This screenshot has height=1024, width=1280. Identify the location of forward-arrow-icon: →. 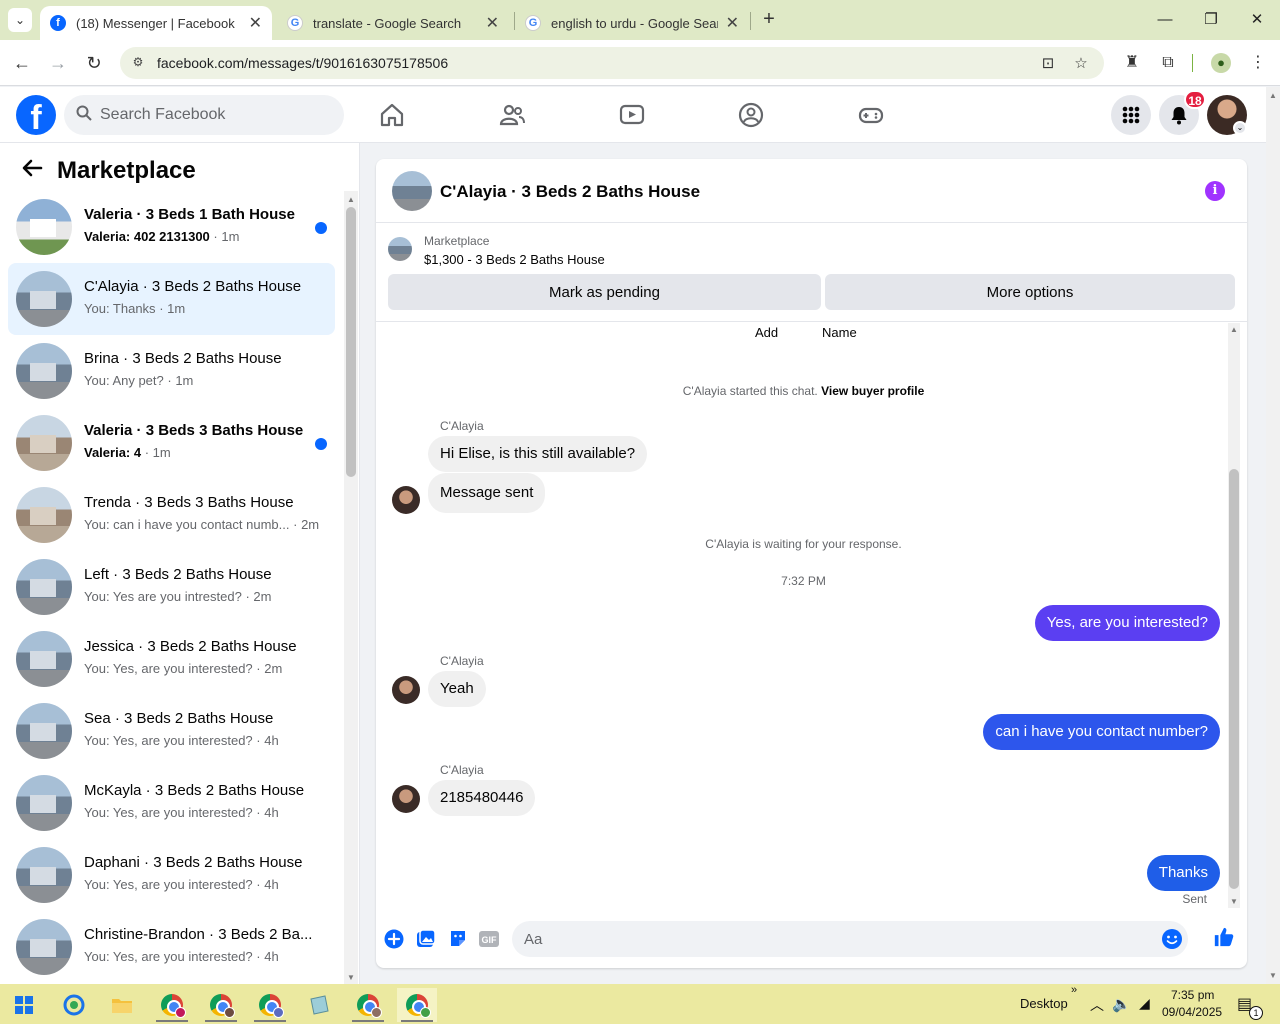
(58, 63).